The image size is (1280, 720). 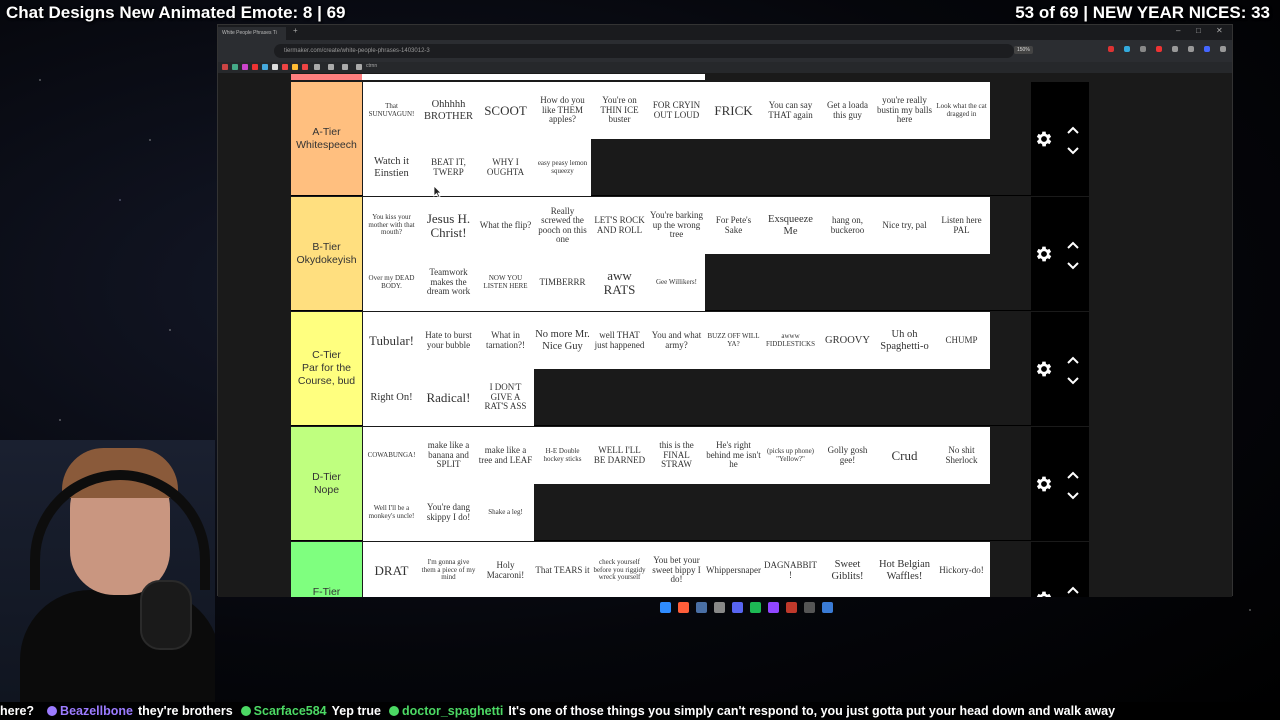 I want to click on tier-item-card: H-E Double hockey sticks, so click(x=562, y=455).